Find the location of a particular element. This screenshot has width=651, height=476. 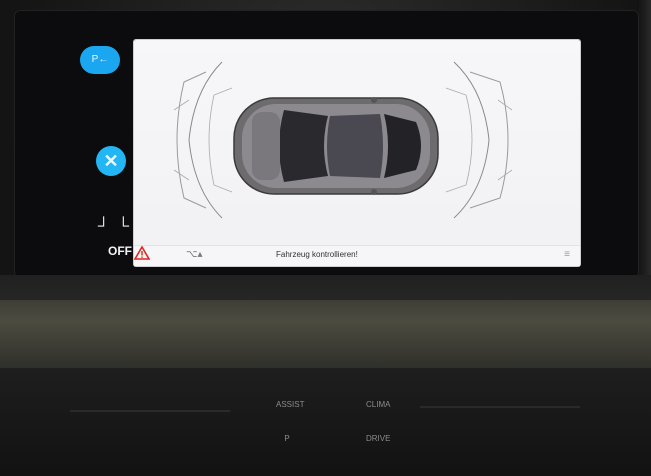

console-button-p: P is located at coordinates (287, 439).